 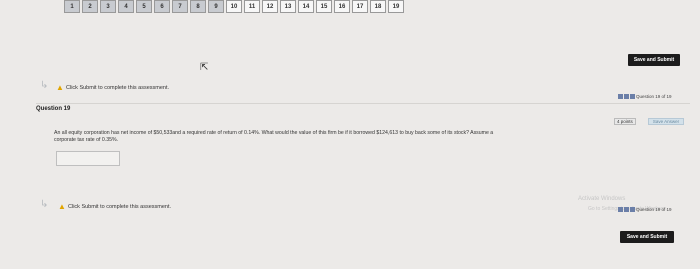 What do you see at coordinates (144, 6) in the screenshot?
I see `question-nav-button-5: 5` at bounding box center [144, 6].